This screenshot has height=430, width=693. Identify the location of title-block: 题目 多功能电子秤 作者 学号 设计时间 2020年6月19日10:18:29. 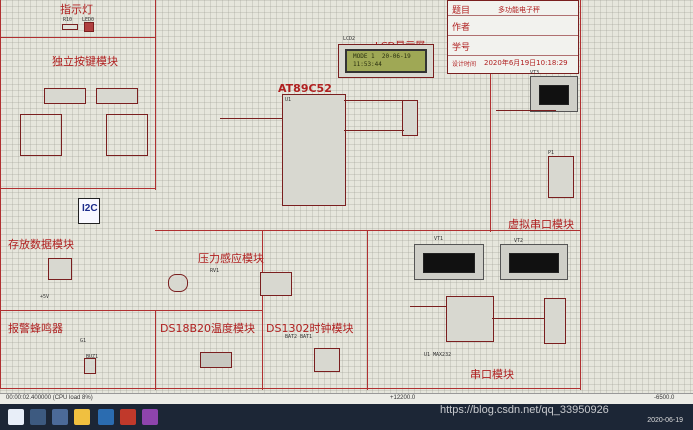
(513, 37).